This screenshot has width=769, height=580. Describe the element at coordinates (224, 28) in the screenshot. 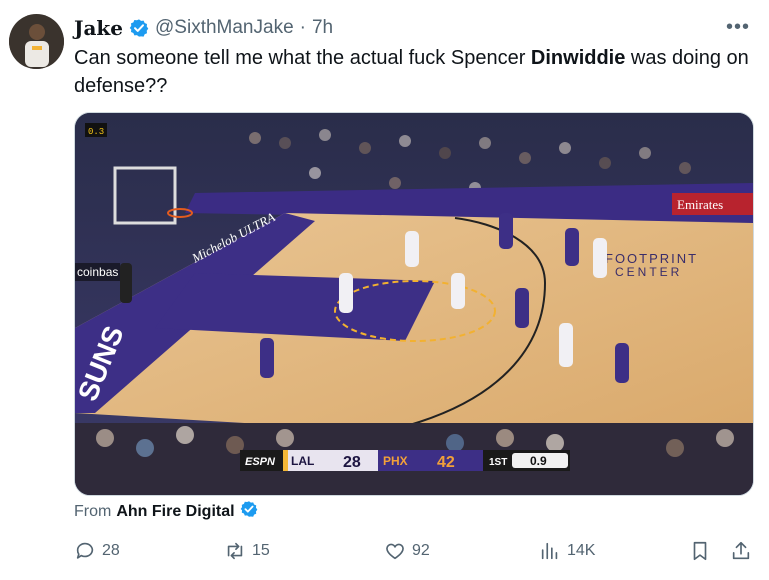

I see `author-handle: @SixthManJake` at that location.